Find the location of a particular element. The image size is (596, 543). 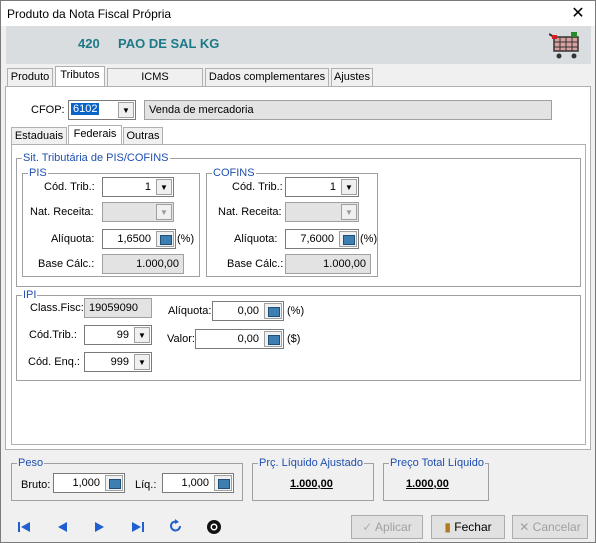

cfop-description-text: Venda de mercadoria is located at coordinates (201, 110).